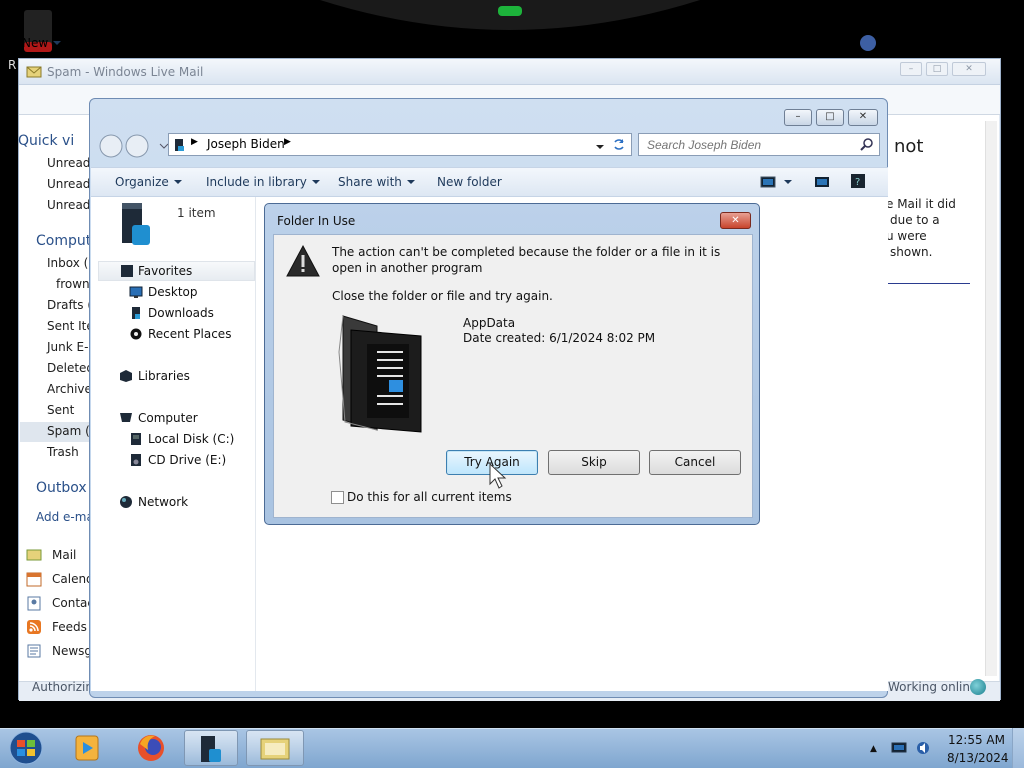  Describe the element at coordinates (70, 368) in the screenshot. I see `folder-deleted: Deleted` at that location.